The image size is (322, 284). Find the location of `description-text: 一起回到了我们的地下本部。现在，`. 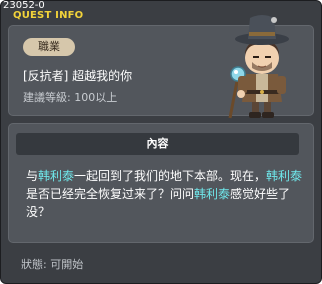

description-text: 一起回到了我们的地下本部。现在， is located at coordinates (170, 176).